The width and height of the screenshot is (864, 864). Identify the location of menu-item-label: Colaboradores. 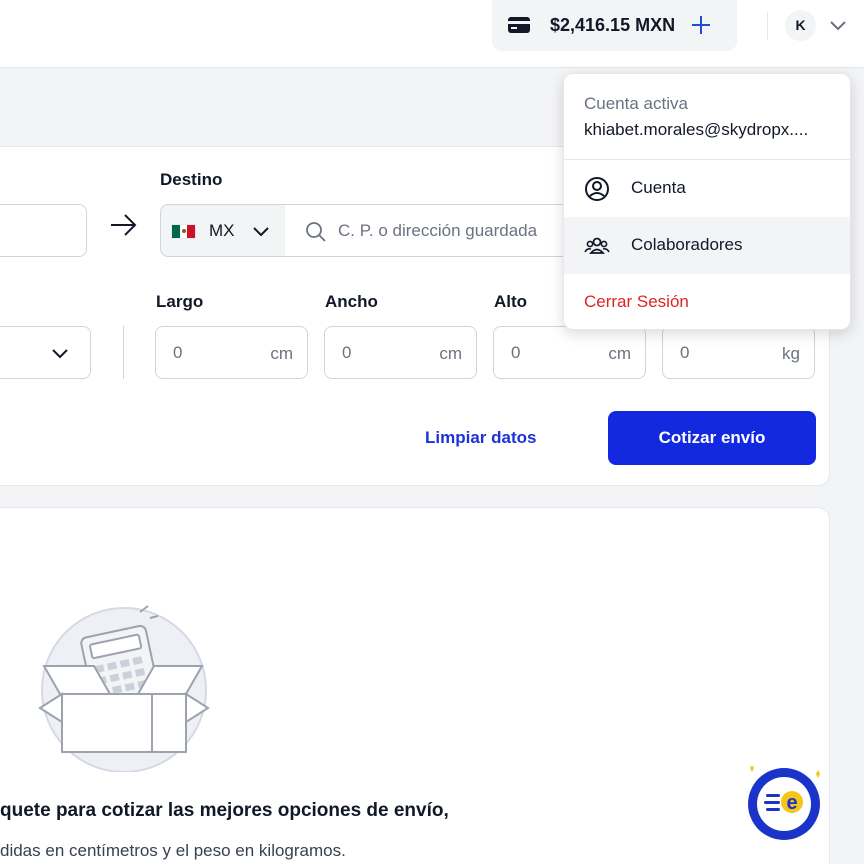
(687, 244).